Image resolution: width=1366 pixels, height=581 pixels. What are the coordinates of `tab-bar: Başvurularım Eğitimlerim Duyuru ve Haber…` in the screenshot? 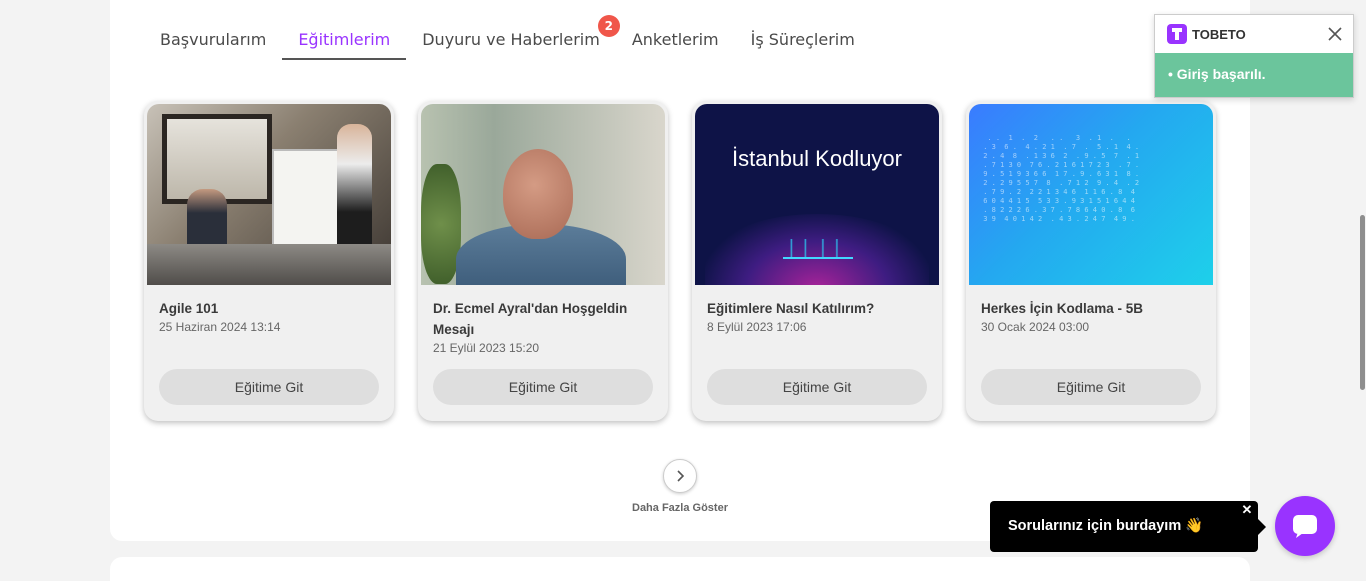 It's located at (507, 38).